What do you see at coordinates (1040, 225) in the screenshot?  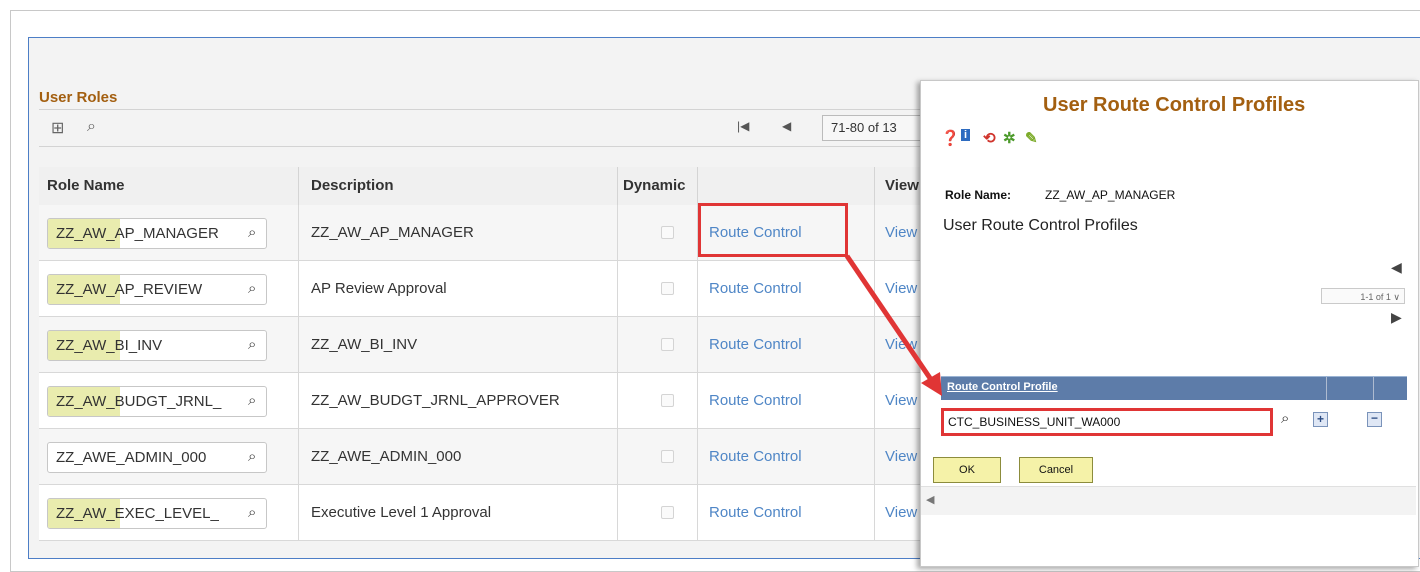 I see `section-heading: User Route Control Profiles` at bounding box center [1040, 225].